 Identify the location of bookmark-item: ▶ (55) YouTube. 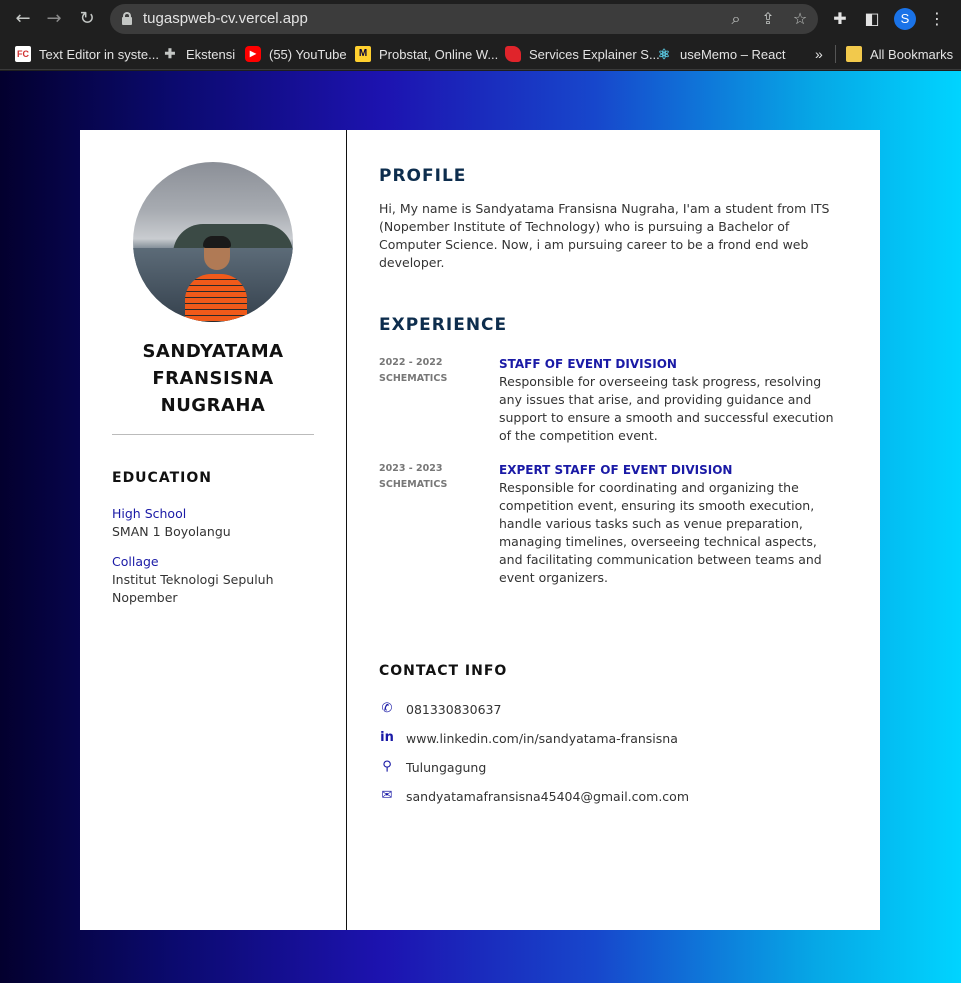
(296, 54).